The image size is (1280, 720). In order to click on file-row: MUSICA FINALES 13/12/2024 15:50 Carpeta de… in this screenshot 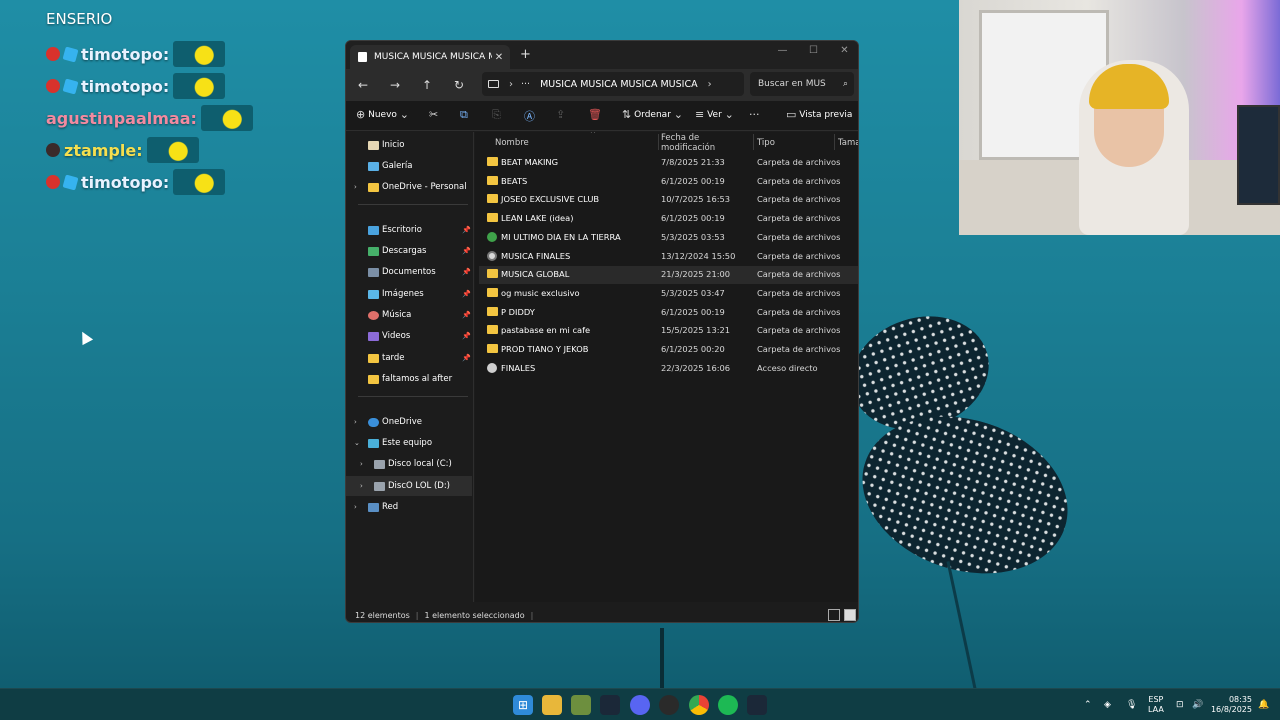, I will do `click(668, 257)`.